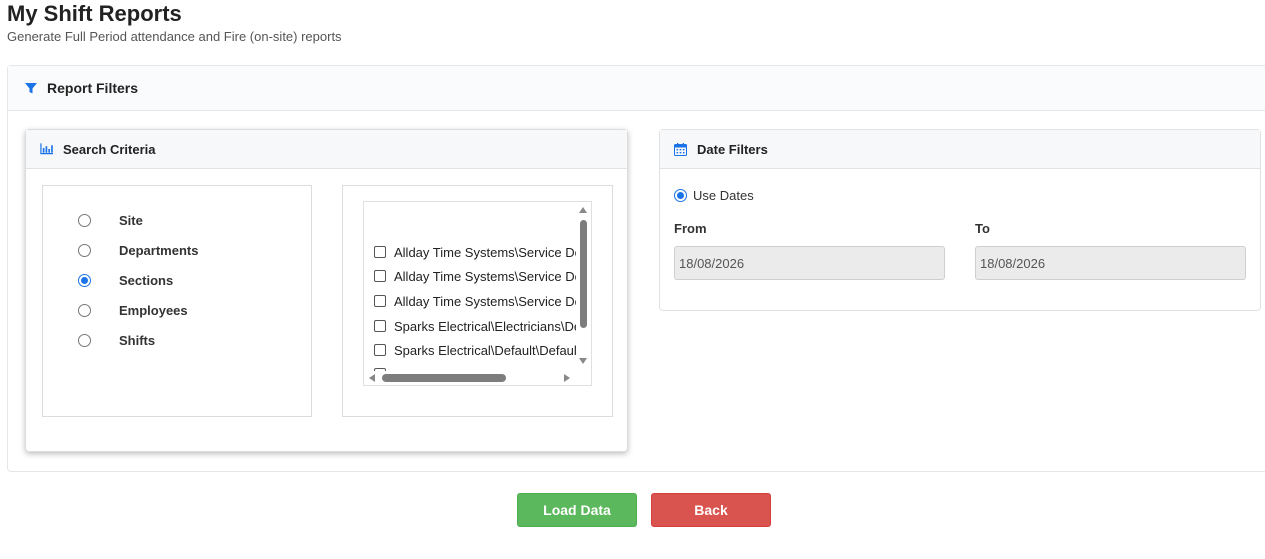 This screenshot has width=1265, height=559. I want to click on scroll-left-icon, so click(372, 378).